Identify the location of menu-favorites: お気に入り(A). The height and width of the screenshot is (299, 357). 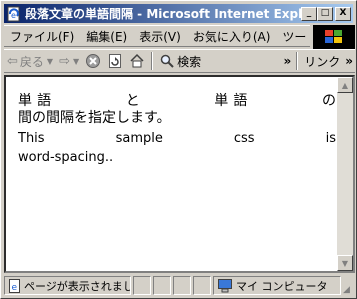
(232, 36).